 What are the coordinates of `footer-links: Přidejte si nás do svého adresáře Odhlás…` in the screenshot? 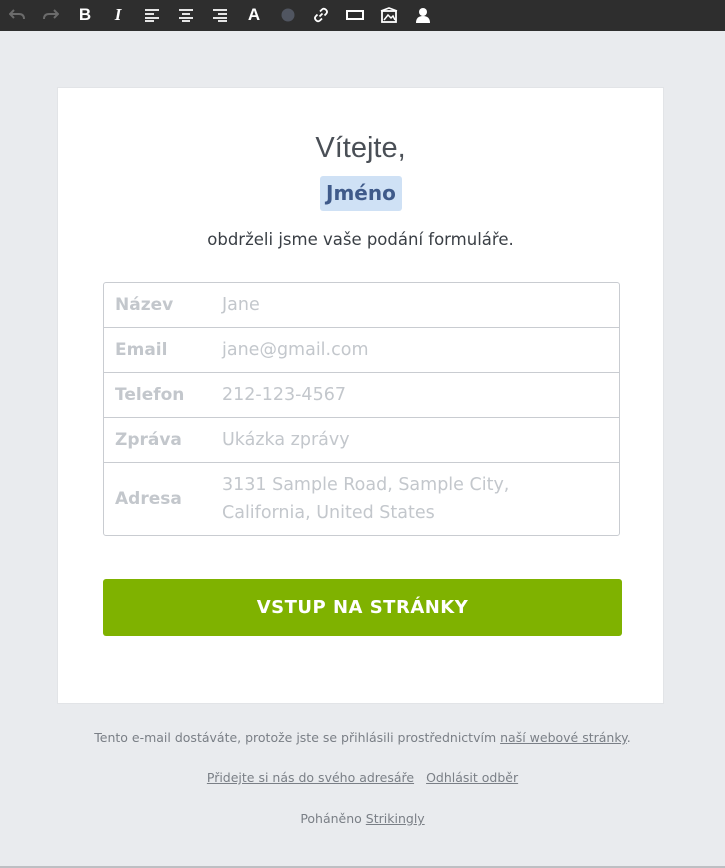 It's located at (362, 777).